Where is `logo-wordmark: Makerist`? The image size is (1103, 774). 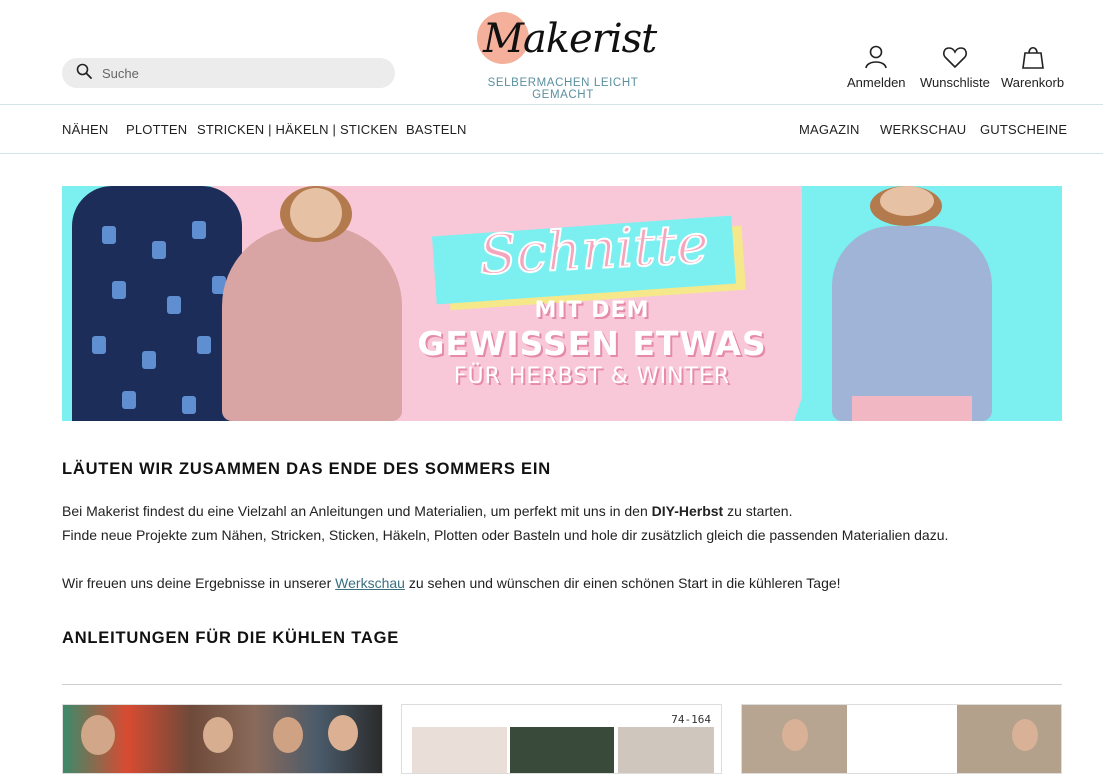
logo-wordmark: Makerist is located at coordinates (570, 39).